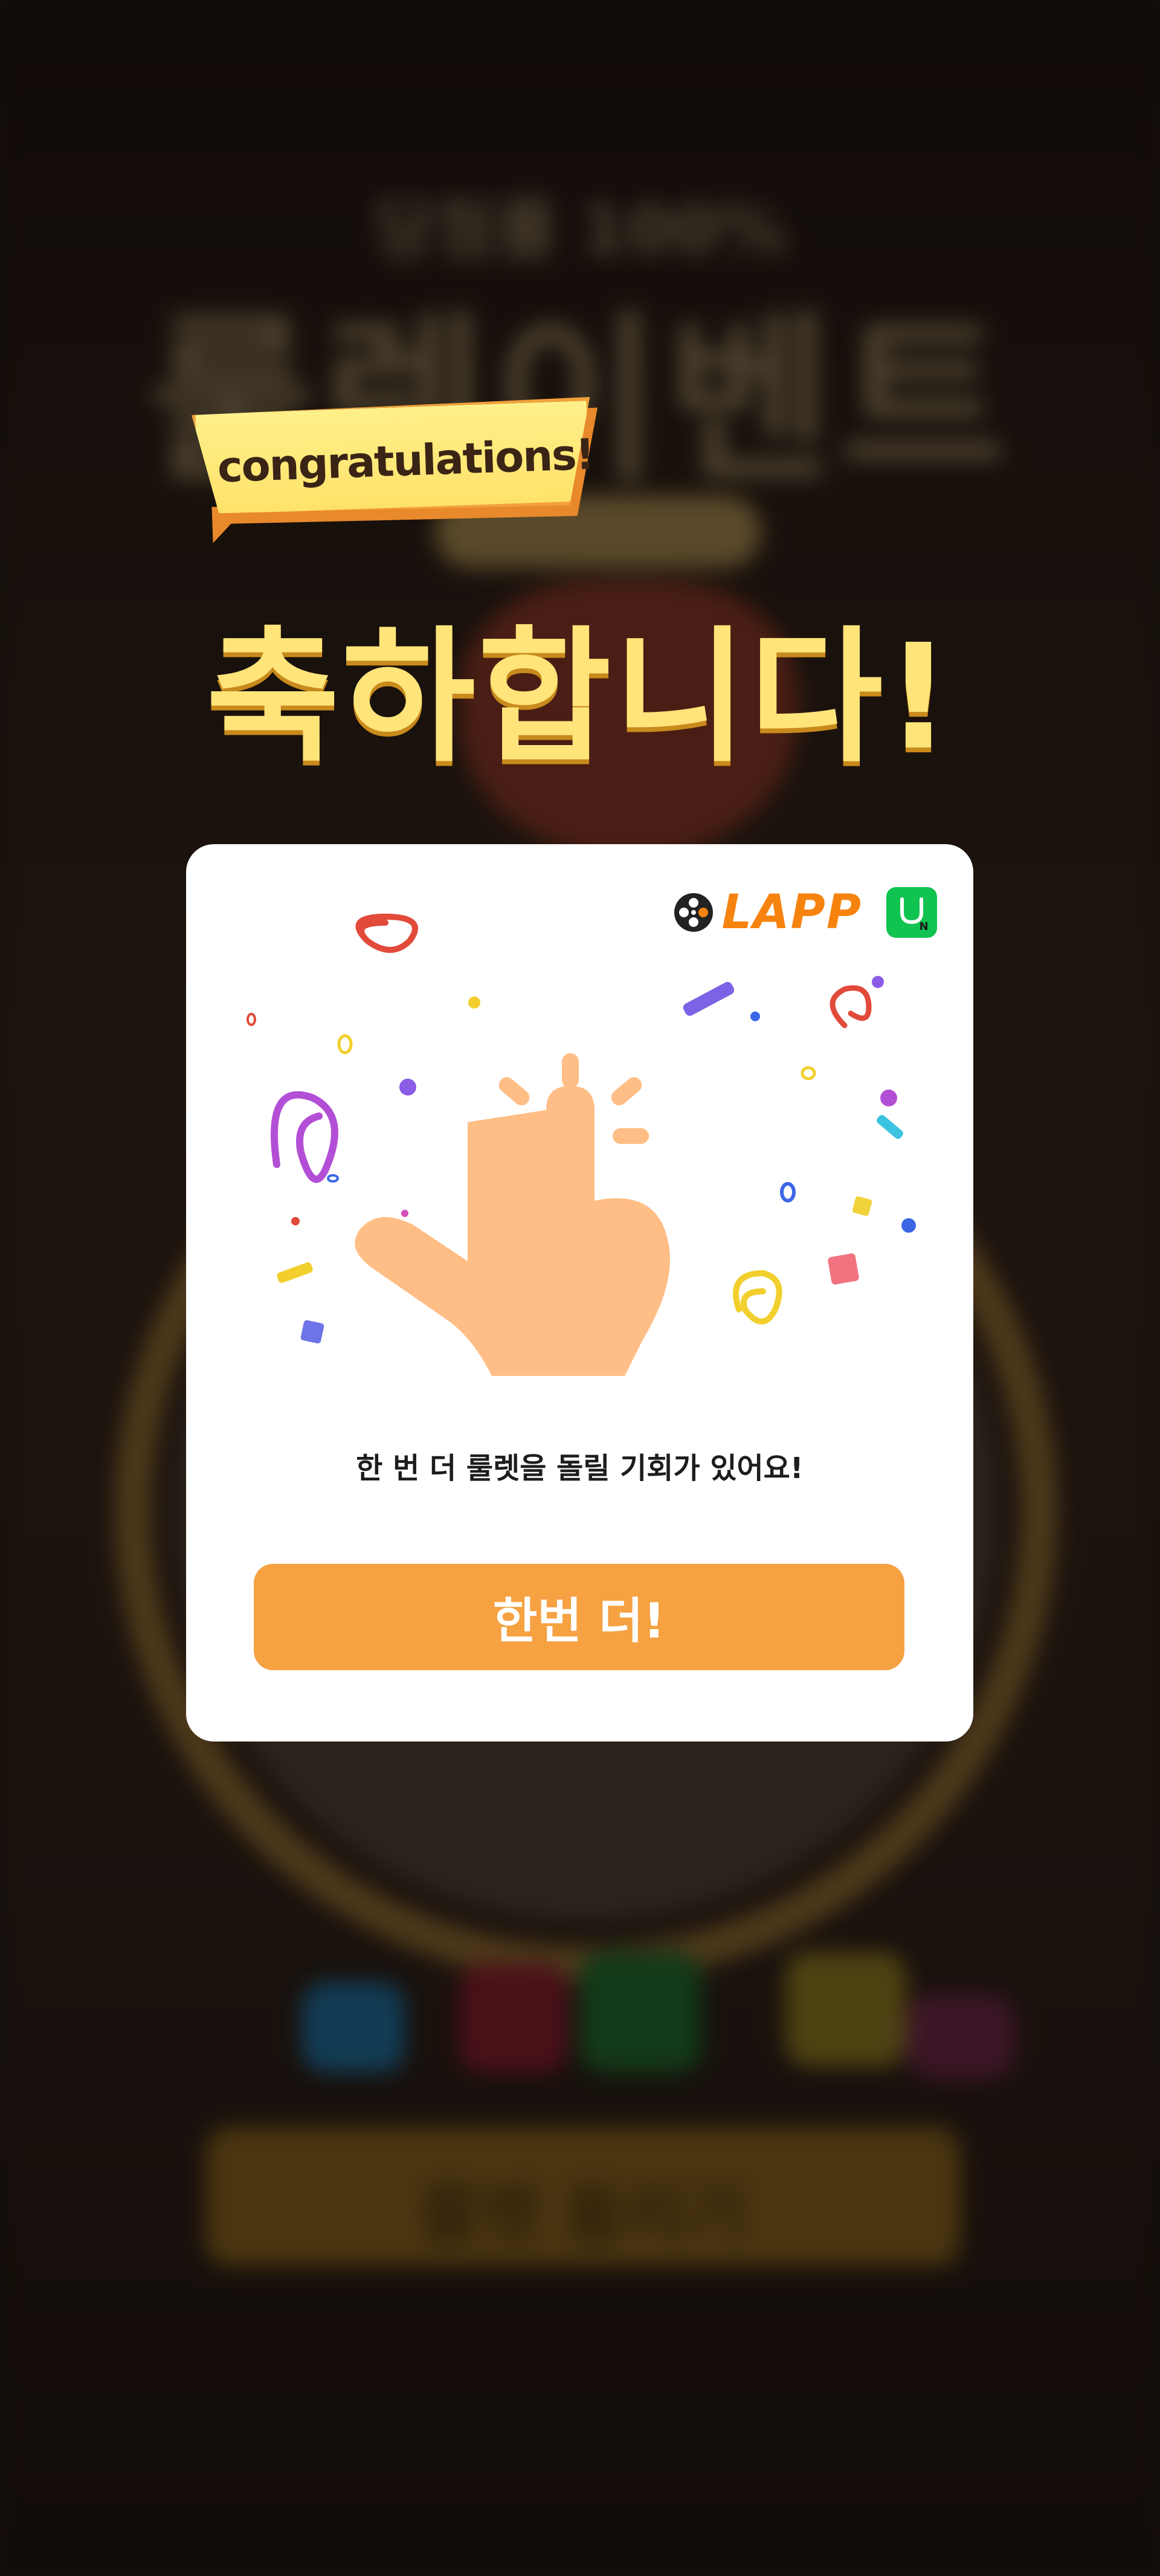  I want to click on bg-gift-yellow, so click(845, 2010).